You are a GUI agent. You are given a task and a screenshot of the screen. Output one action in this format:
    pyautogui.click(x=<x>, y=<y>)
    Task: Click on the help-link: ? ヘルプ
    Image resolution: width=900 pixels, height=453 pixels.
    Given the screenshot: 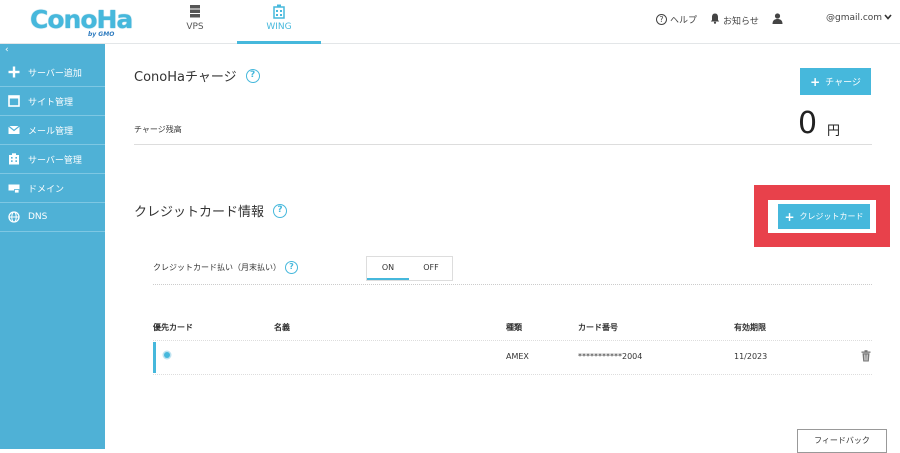 What is the action you would take?
    pyautogui.click(x=676, y=19)
    